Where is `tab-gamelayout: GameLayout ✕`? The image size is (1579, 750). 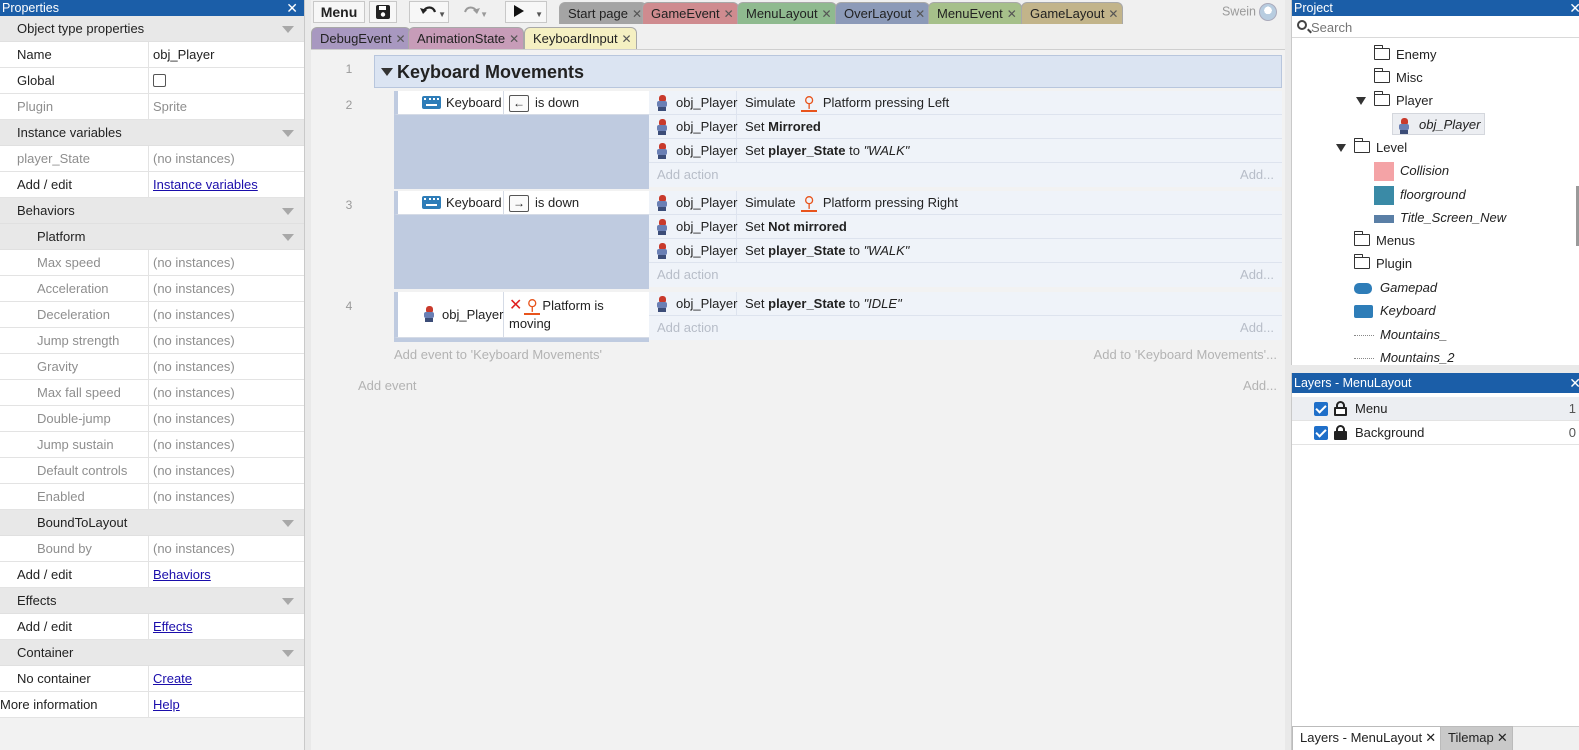
tab-gamelayout: GameLayout ✕ is located at coordinates (1072, 13).